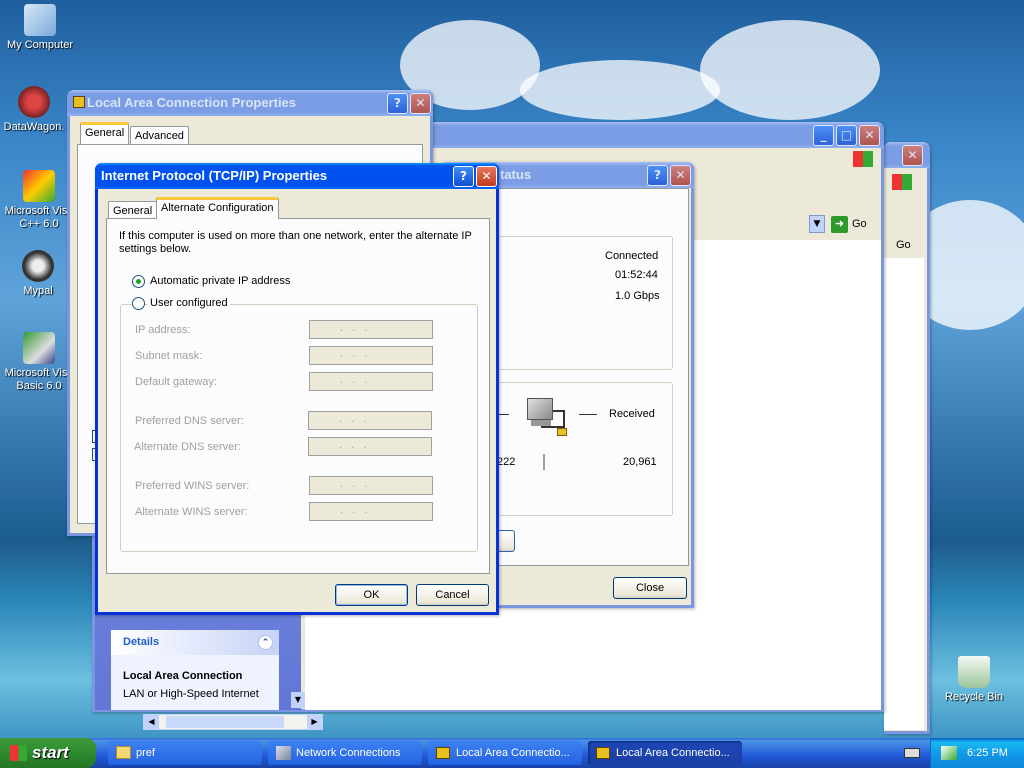 The height and width of the screenshot is (768, 1024). I want to click on horizontal-scrollbar: ◀ ▶, so click(233, 722).